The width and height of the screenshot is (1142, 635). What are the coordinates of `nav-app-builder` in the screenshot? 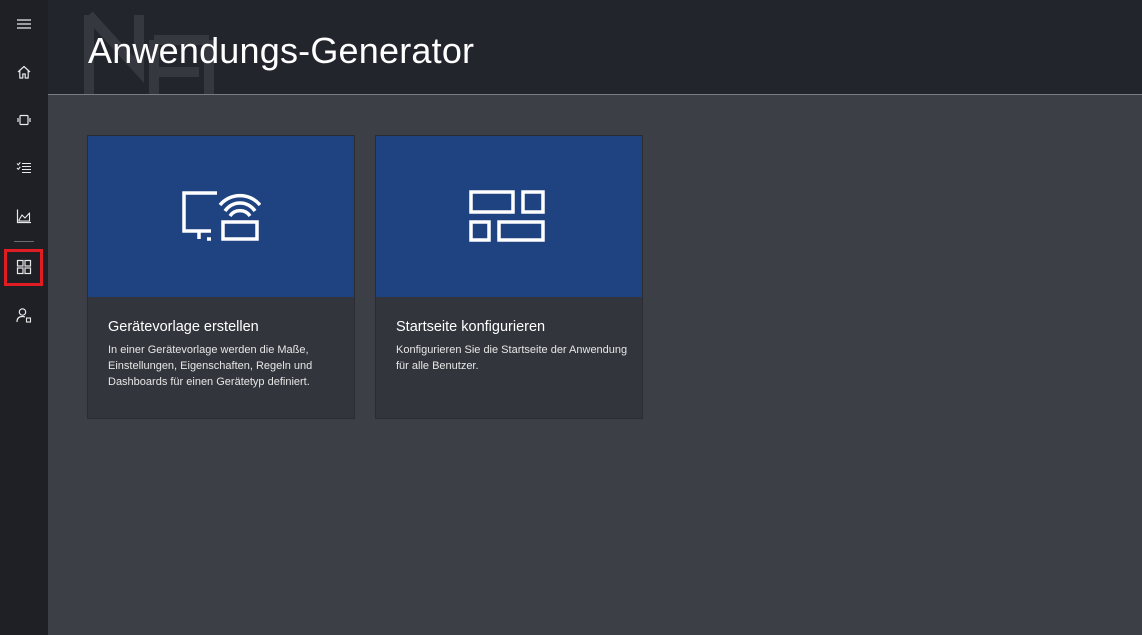 It's located at (24, 267).